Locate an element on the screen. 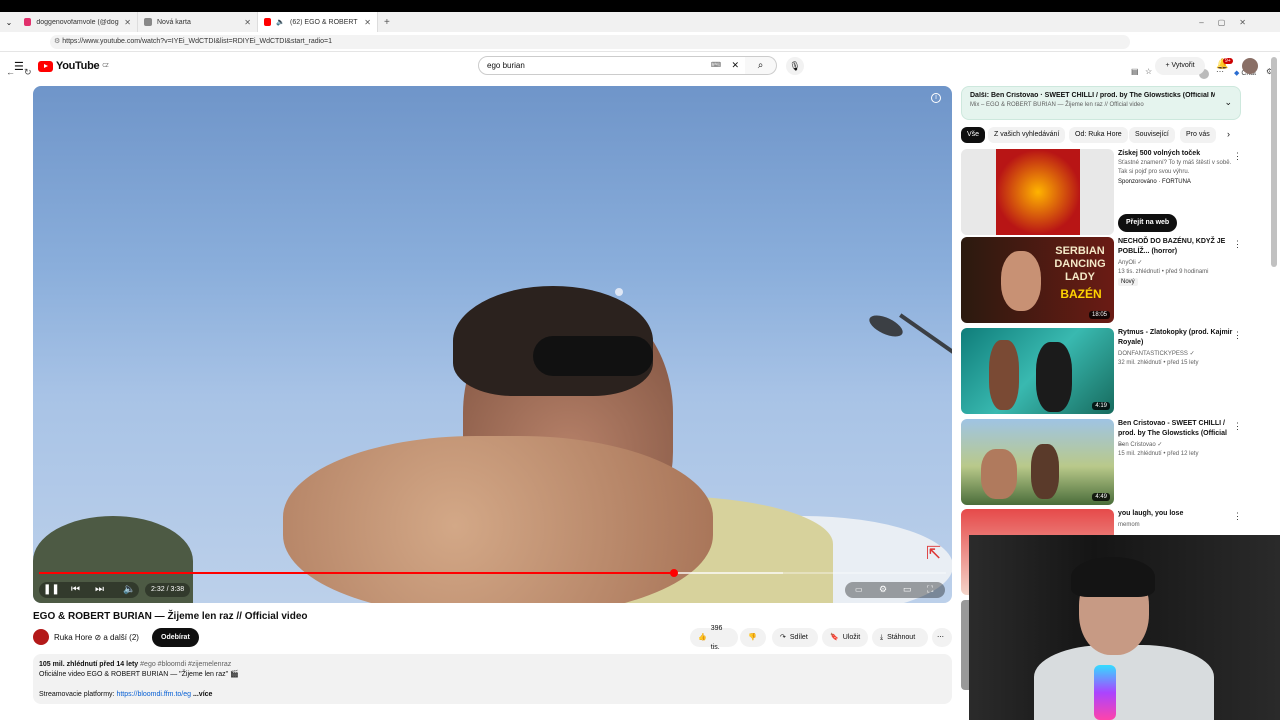 This screenshot has width=1280, height=720. download-icon: ⤓ is located at coordinates (882, 637).